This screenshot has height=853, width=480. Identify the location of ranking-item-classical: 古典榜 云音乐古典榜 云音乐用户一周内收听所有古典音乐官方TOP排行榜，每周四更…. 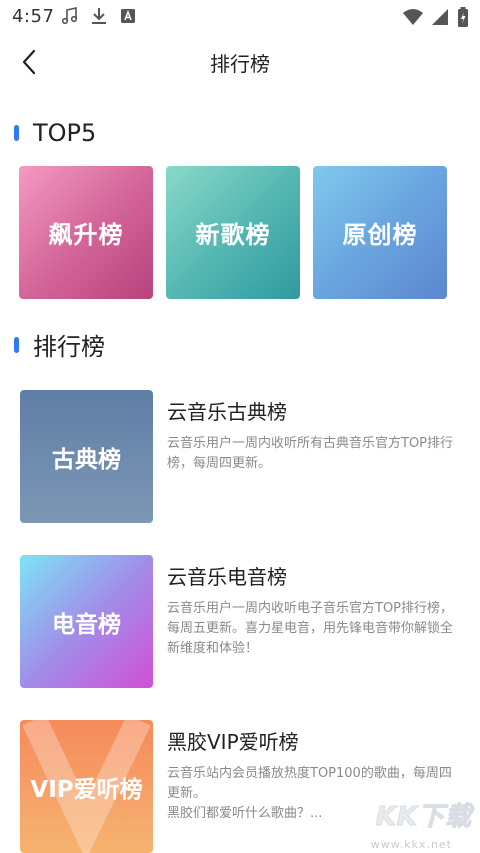
(240, 457).